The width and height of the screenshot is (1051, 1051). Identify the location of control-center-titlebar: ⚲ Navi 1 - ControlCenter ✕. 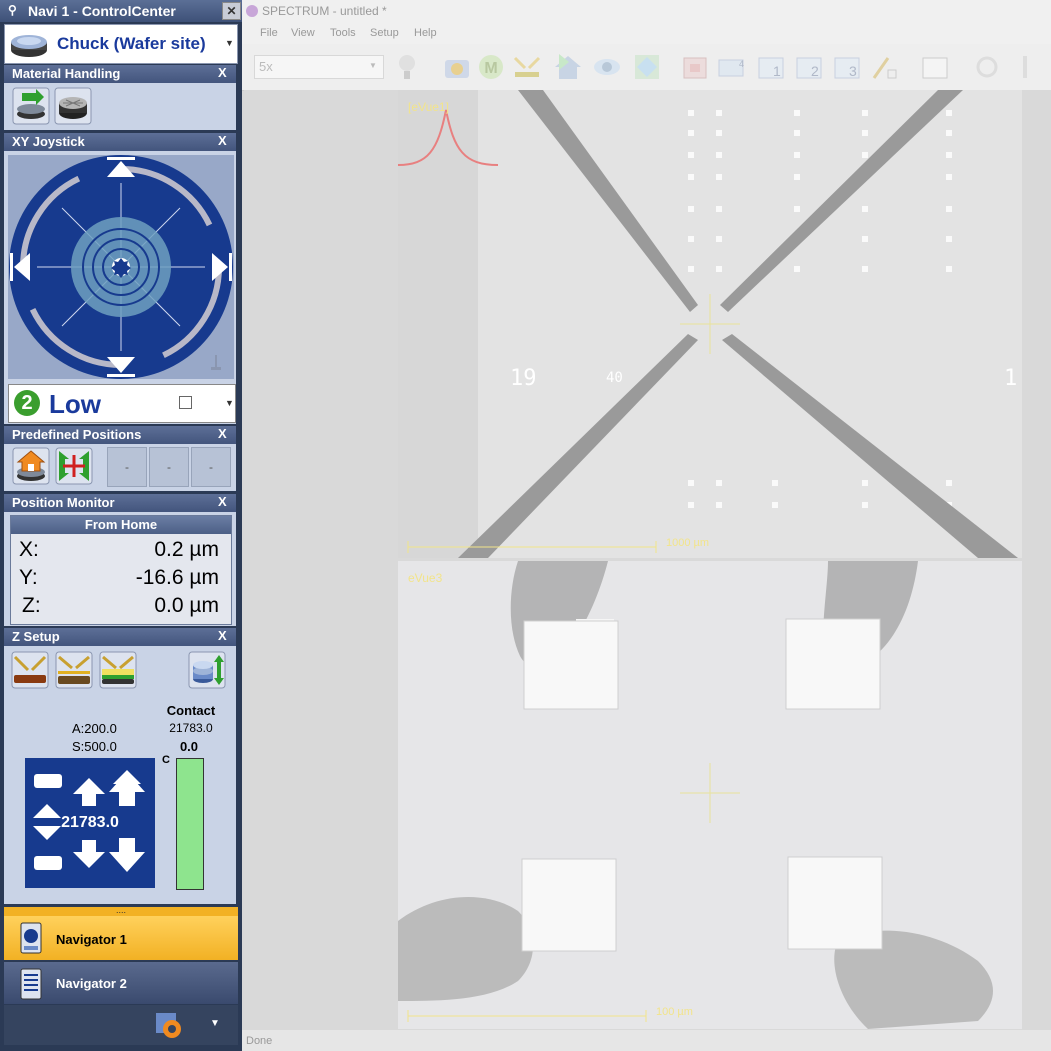
(121, 11).